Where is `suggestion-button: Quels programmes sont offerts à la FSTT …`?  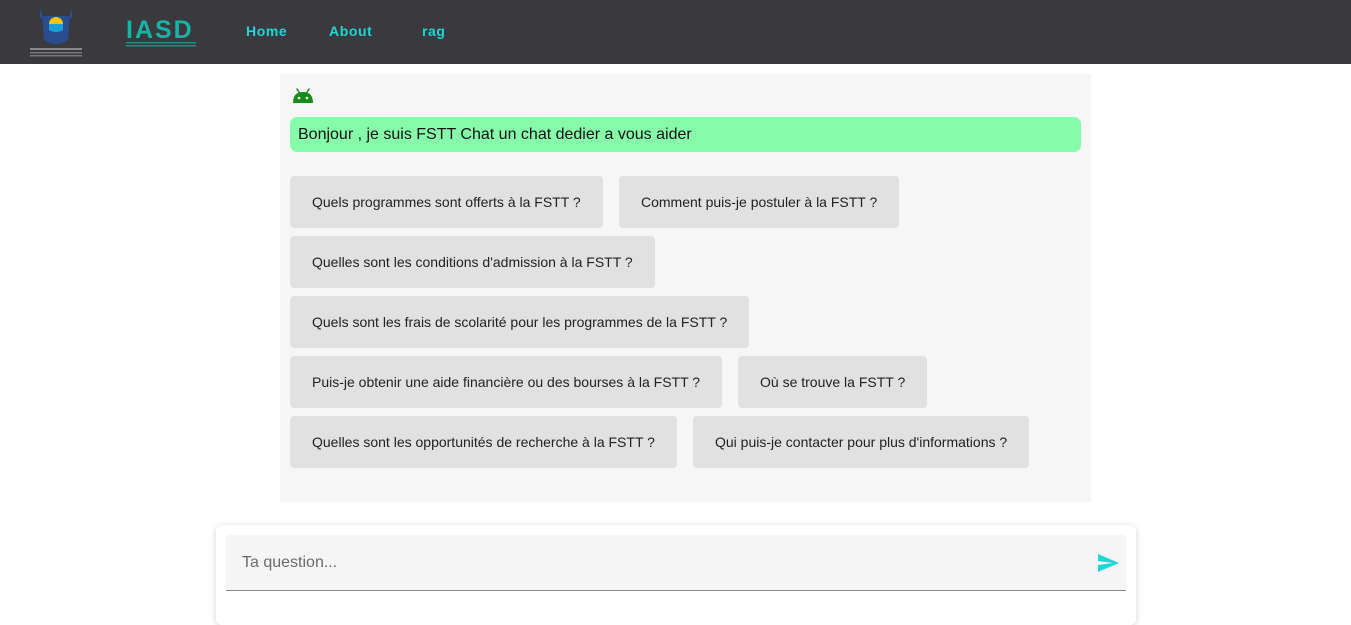 suggestion-button: Quels programmes sont offerts à la FSTT … is located at coordinates (446, 202).